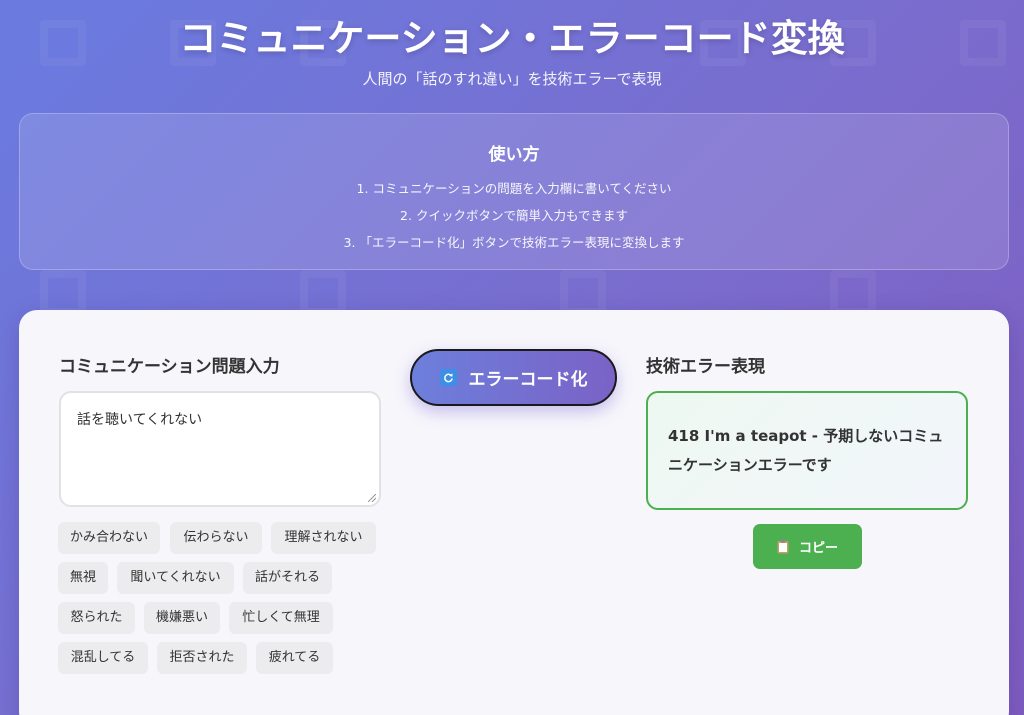 The width and height of the screenshot is (1024, 715). What do you see at coordinates (372, 498) in the screenshot?
I see `resize-handle` at bounding box center [372, 498].